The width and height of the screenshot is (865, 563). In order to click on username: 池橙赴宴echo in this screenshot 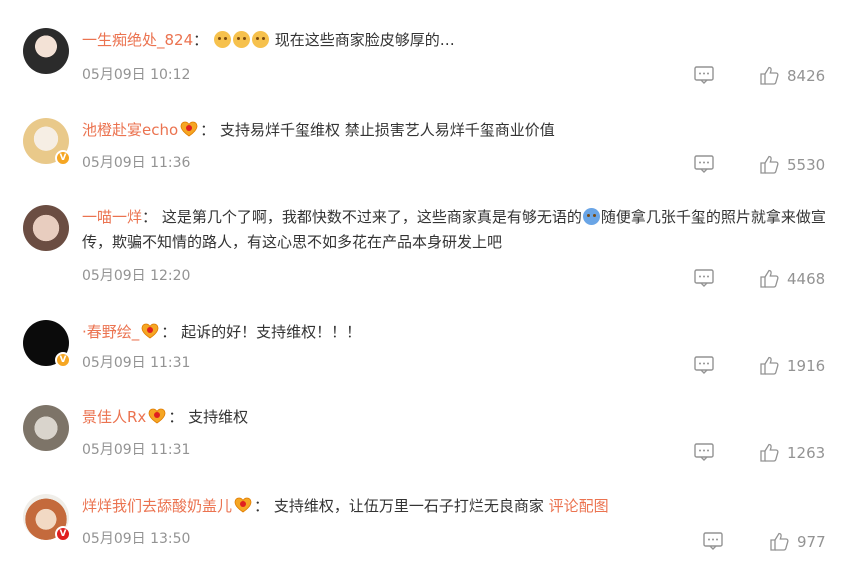, I will do `click(130, 130)`.